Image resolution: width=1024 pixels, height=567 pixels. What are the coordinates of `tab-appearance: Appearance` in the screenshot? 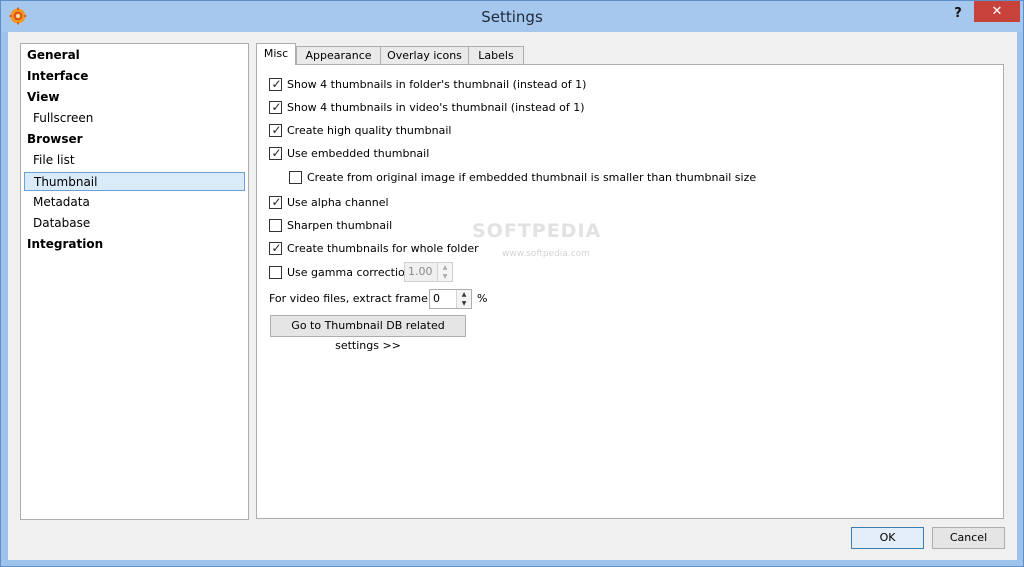 It's located at (338, 55).